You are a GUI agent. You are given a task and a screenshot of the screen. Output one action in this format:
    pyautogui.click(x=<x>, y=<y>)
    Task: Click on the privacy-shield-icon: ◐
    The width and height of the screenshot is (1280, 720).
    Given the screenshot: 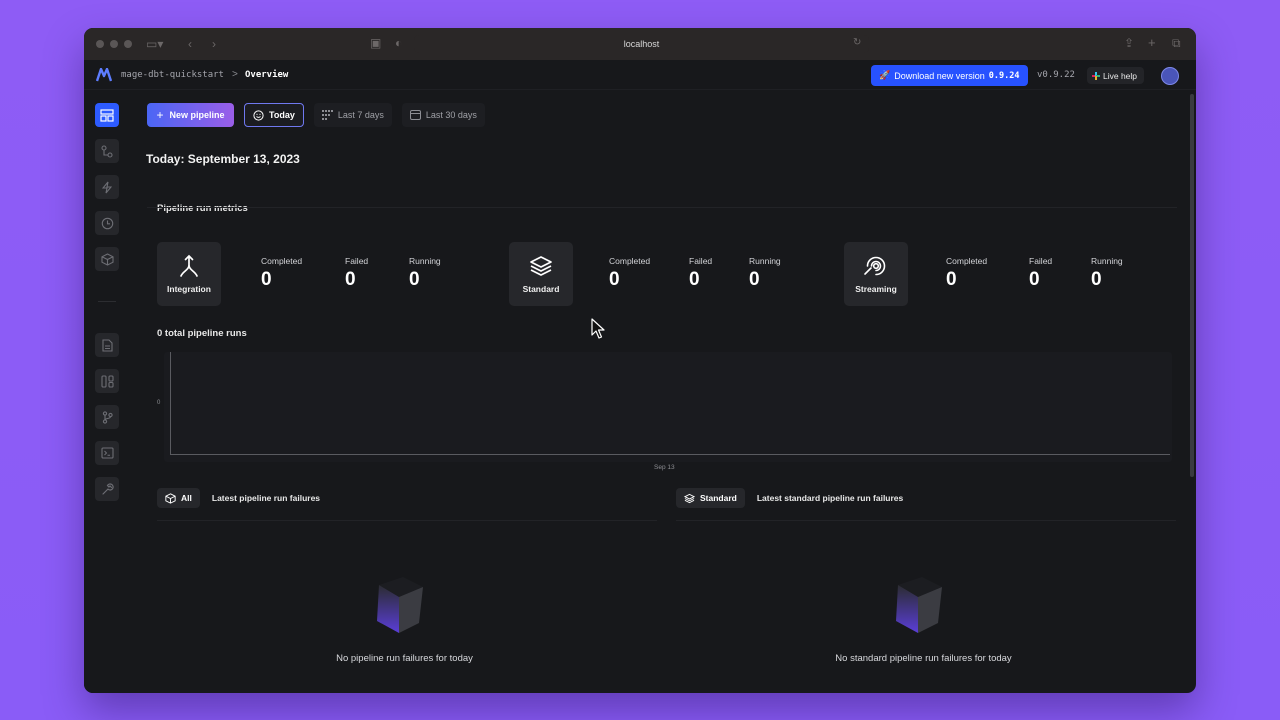 What is the action you would take?
    pyautogui.click(x=399, y=43)
    